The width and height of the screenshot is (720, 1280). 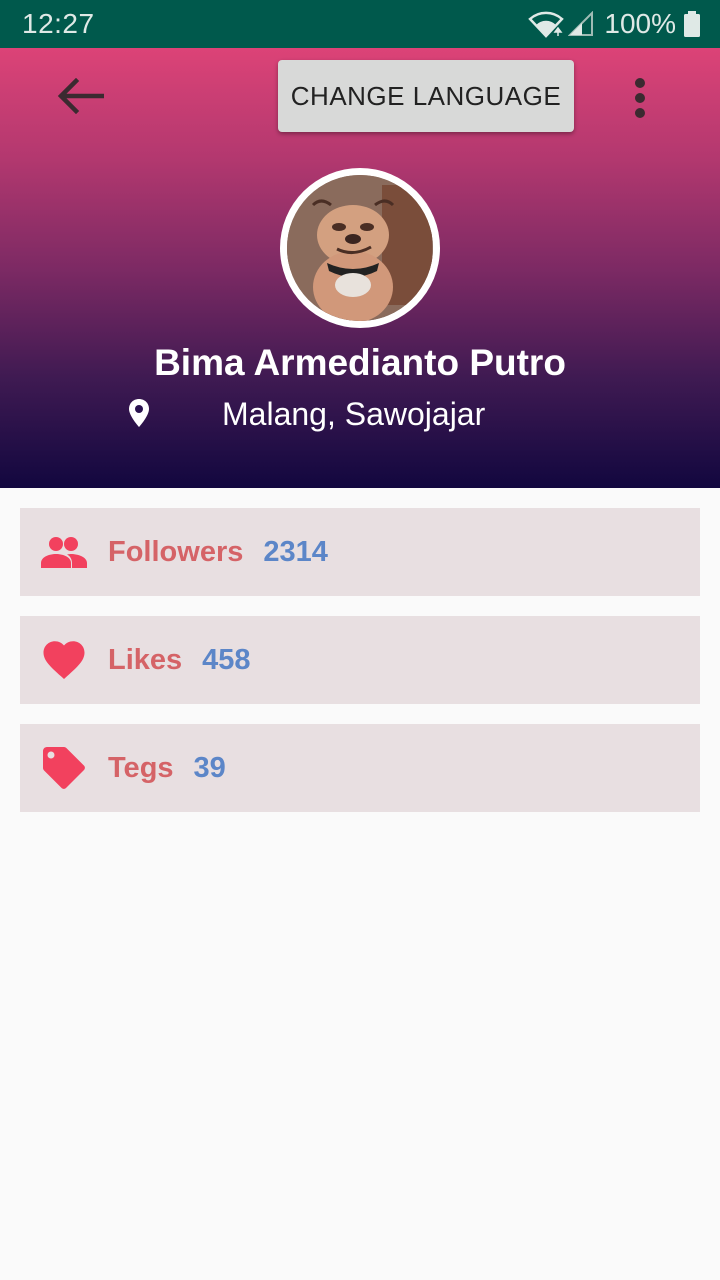 I want to click on status-icons: 100%, so click(x=614, y=24).